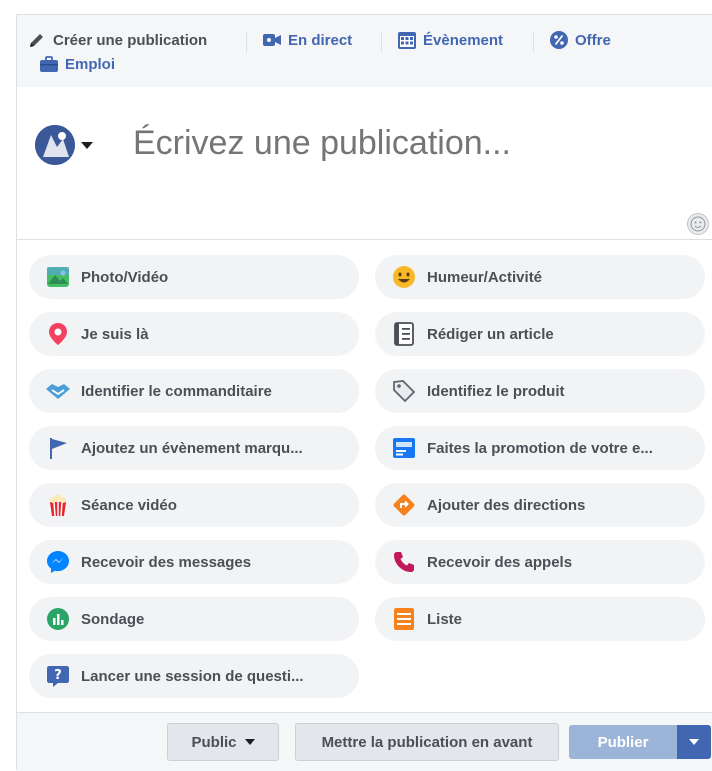 The width and height of the screenshot is (712, 771). I want to click on action-list: Liste, so click(540, 619).